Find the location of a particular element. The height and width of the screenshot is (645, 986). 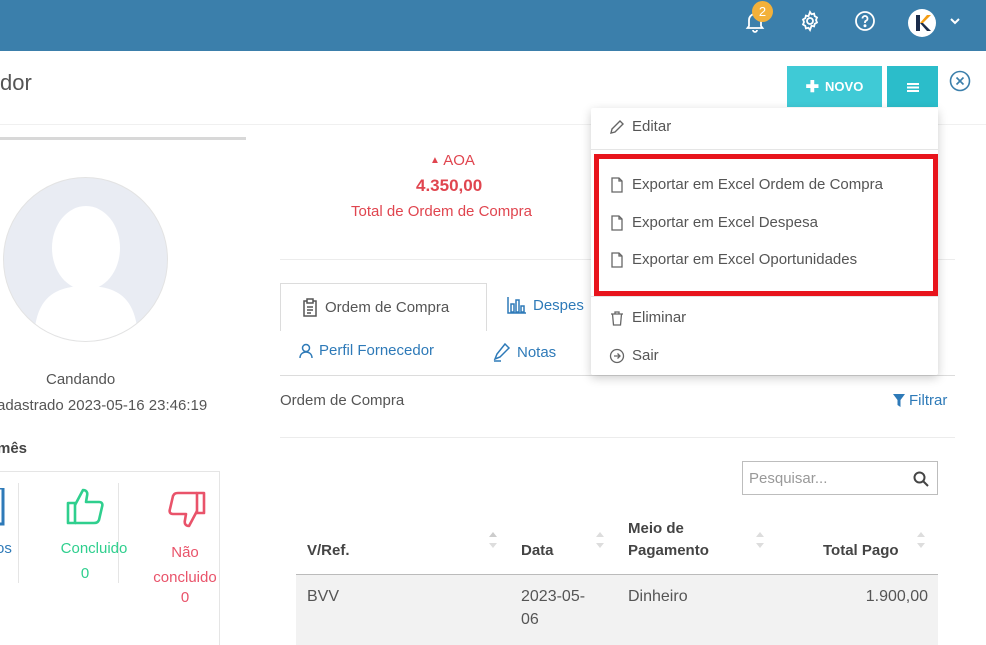

tab-label: Notas is located at coordinates (537, 352).